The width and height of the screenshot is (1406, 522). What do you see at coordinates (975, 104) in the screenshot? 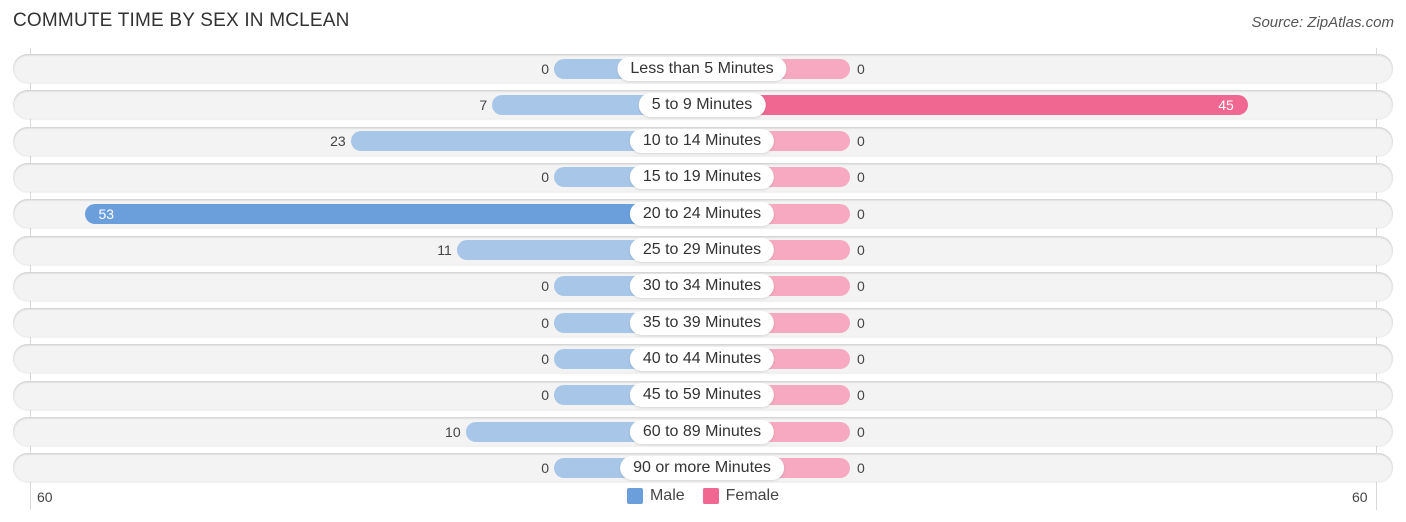
I see `bar-female` at bounding box center [975, 104].